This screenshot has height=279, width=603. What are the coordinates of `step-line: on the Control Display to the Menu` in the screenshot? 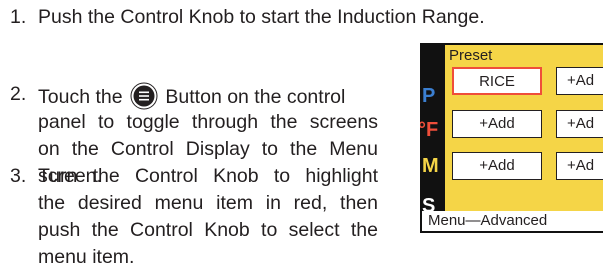 It's located at (208, 149).